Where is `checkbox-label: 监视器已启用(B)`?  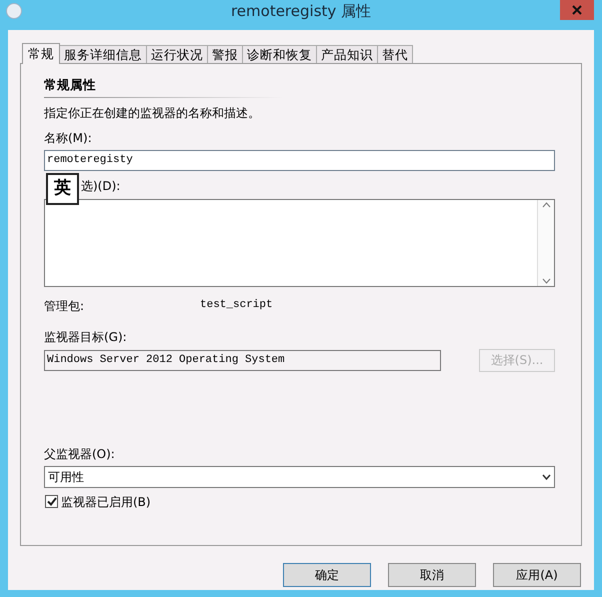
checkbox-label: 监视器已启用(B) is located at coordinates (106, 502).